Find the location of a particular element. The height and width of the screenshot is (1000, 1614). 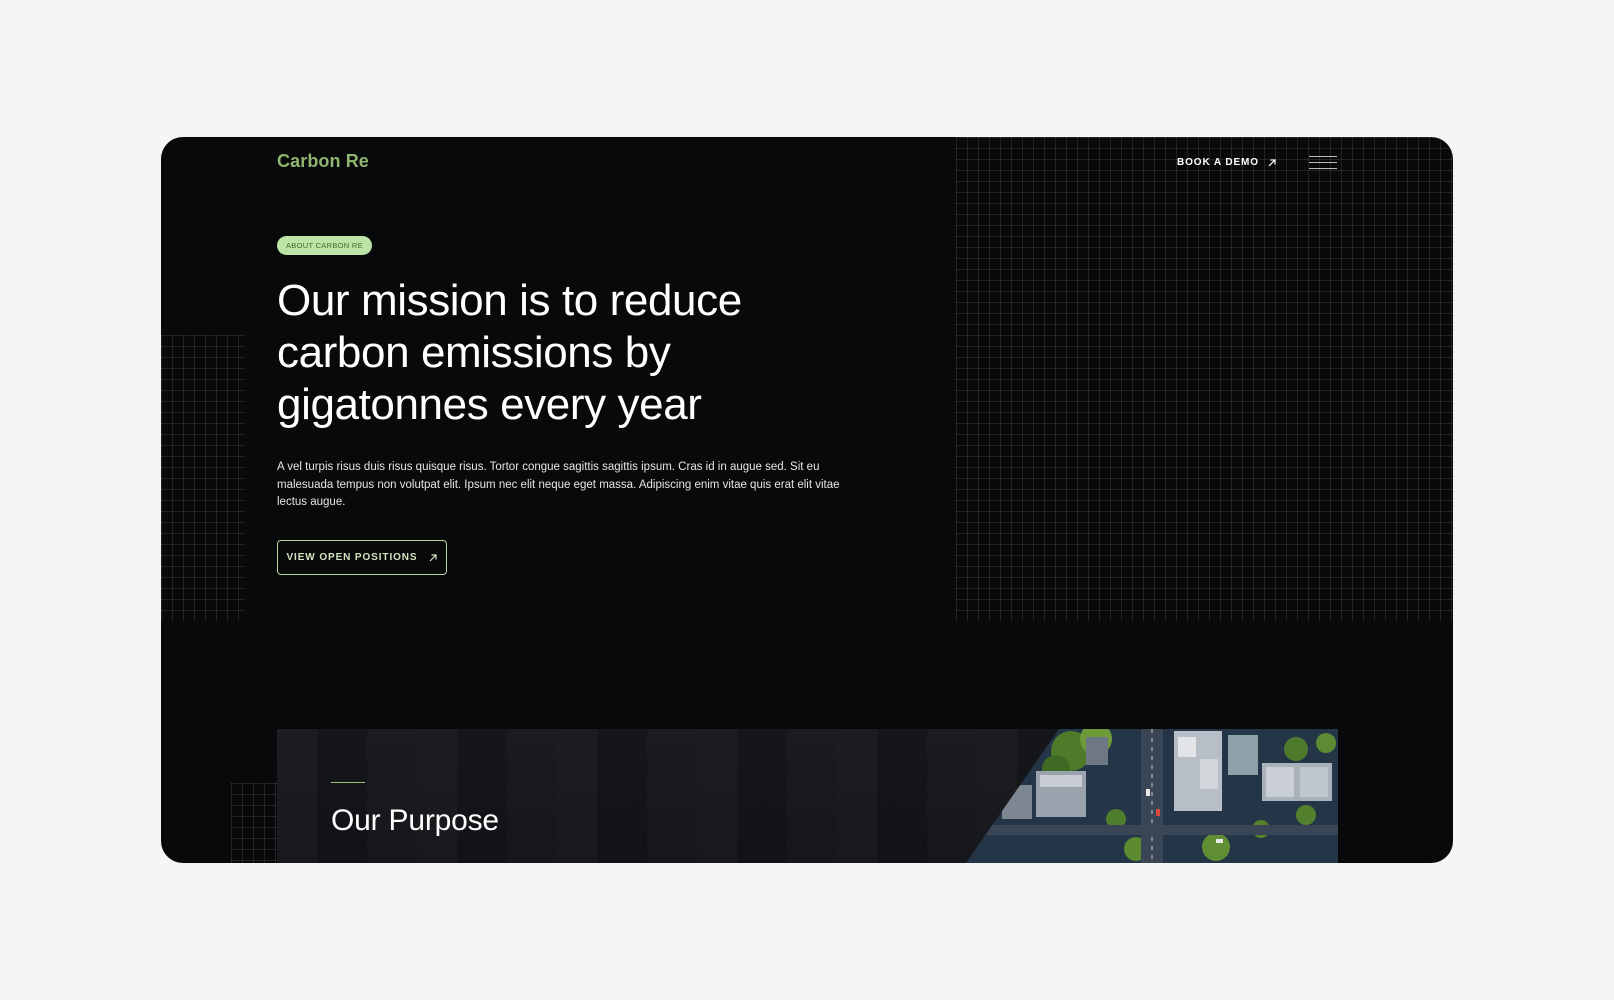

cta-label: VIEW OPEN POSITIONS is located at coordinates (352, 557).